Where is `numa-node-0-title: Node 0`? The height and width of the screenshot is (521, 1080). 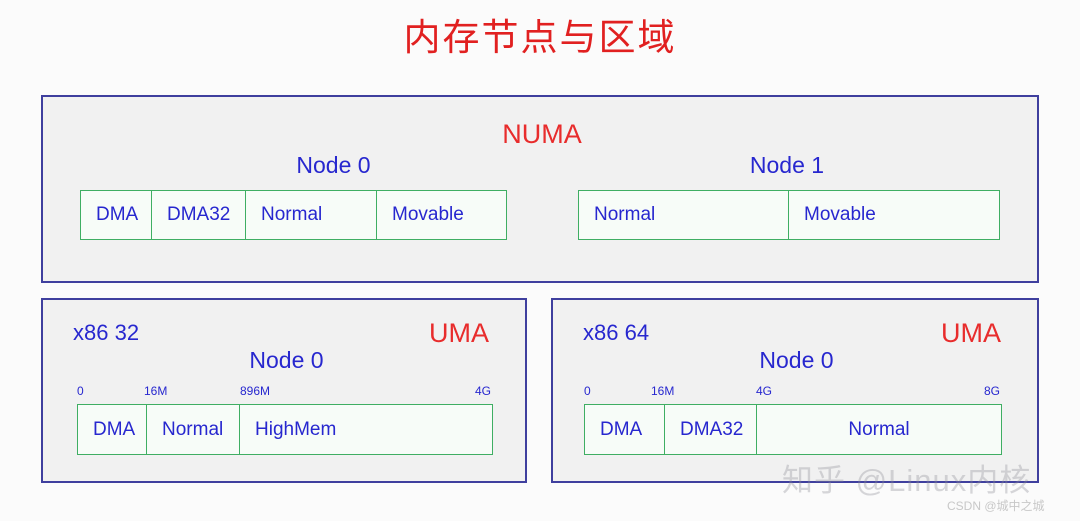 numa-node-0-title: Node 0 is located at coordinates (333, 165).